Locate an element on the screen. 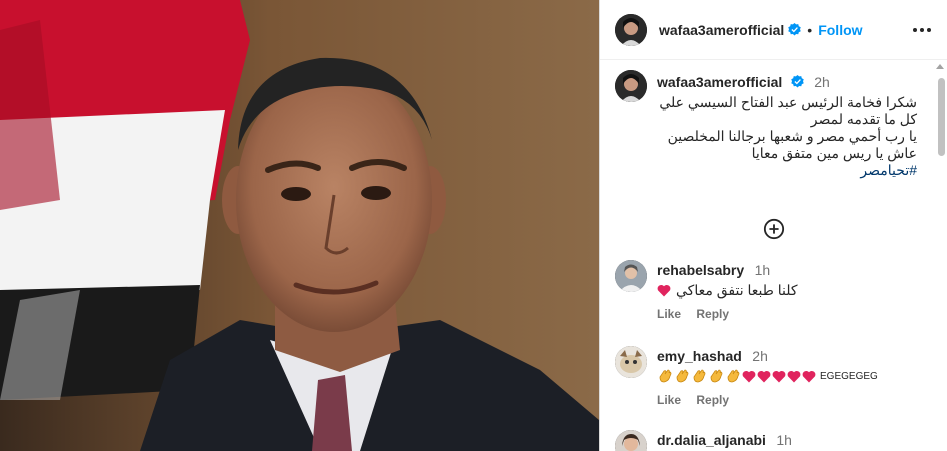 This screenshot has width=947, height=451. scroll-up-arrow is located at coordinates (940, 66).